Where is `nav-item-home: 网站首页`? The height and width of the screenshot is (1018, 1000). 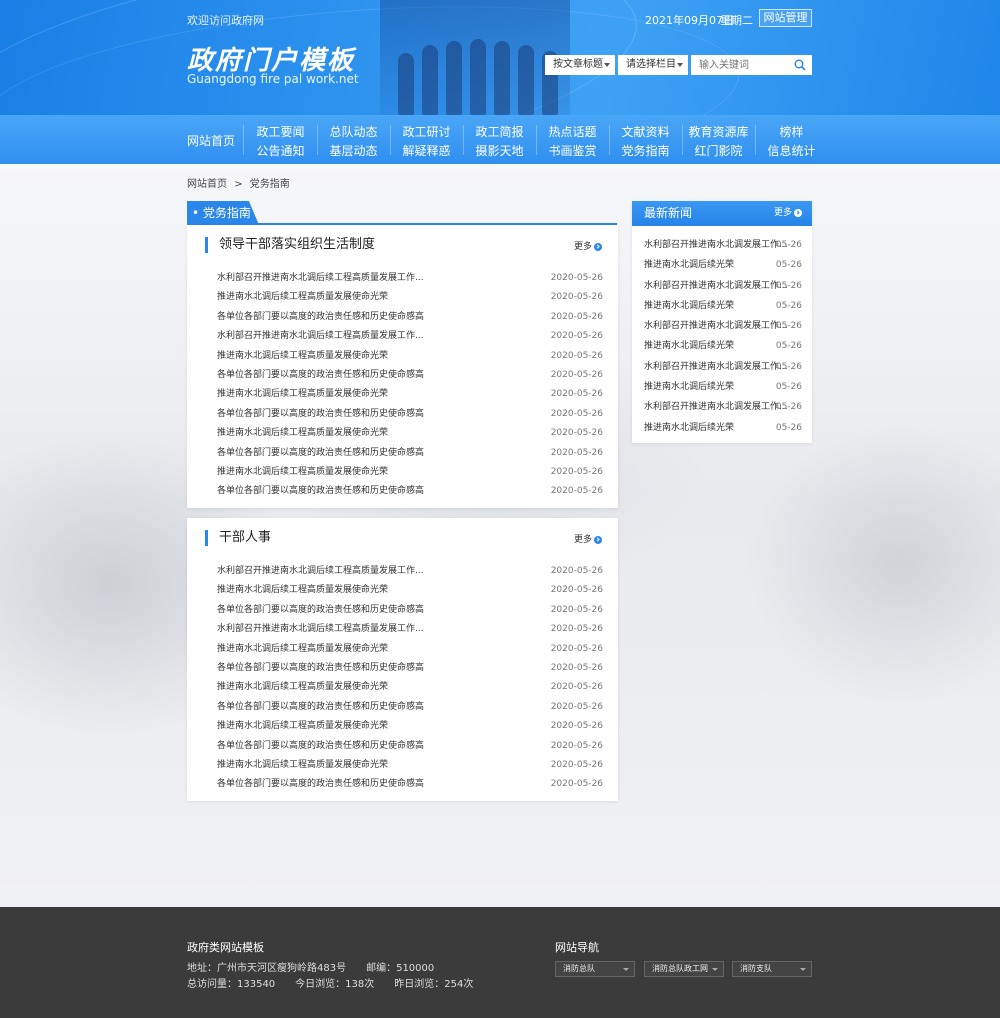
nav-item-home: 网站首页 is located at coordinates (211, 140).